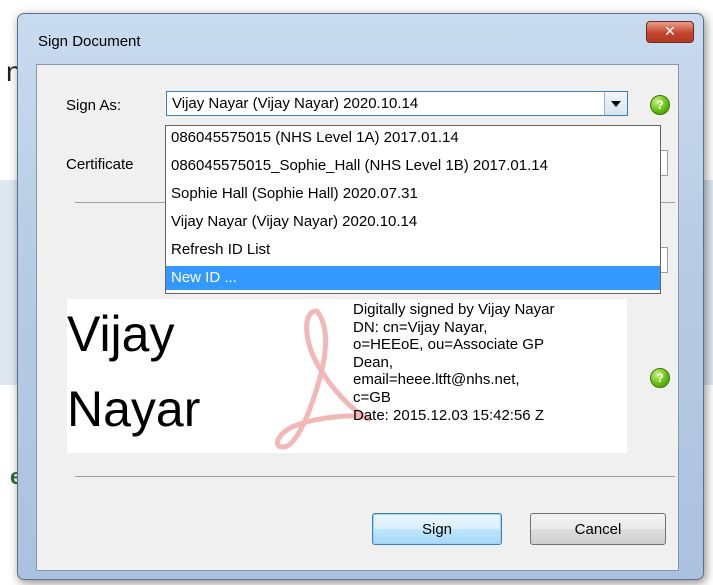 The image size is (713, 585). What do you see at coordinates (437, 529) in the screenshot?
I see `sign-button: Sign` at bounding box center [437, 529].